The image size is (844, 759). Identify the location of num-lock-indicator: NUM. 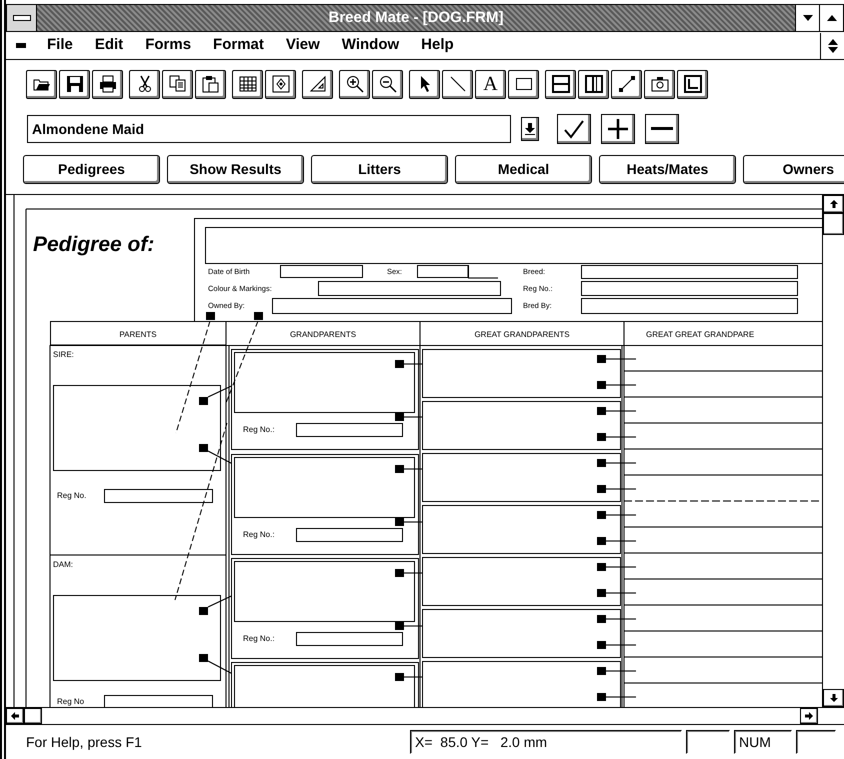
(763, 742).